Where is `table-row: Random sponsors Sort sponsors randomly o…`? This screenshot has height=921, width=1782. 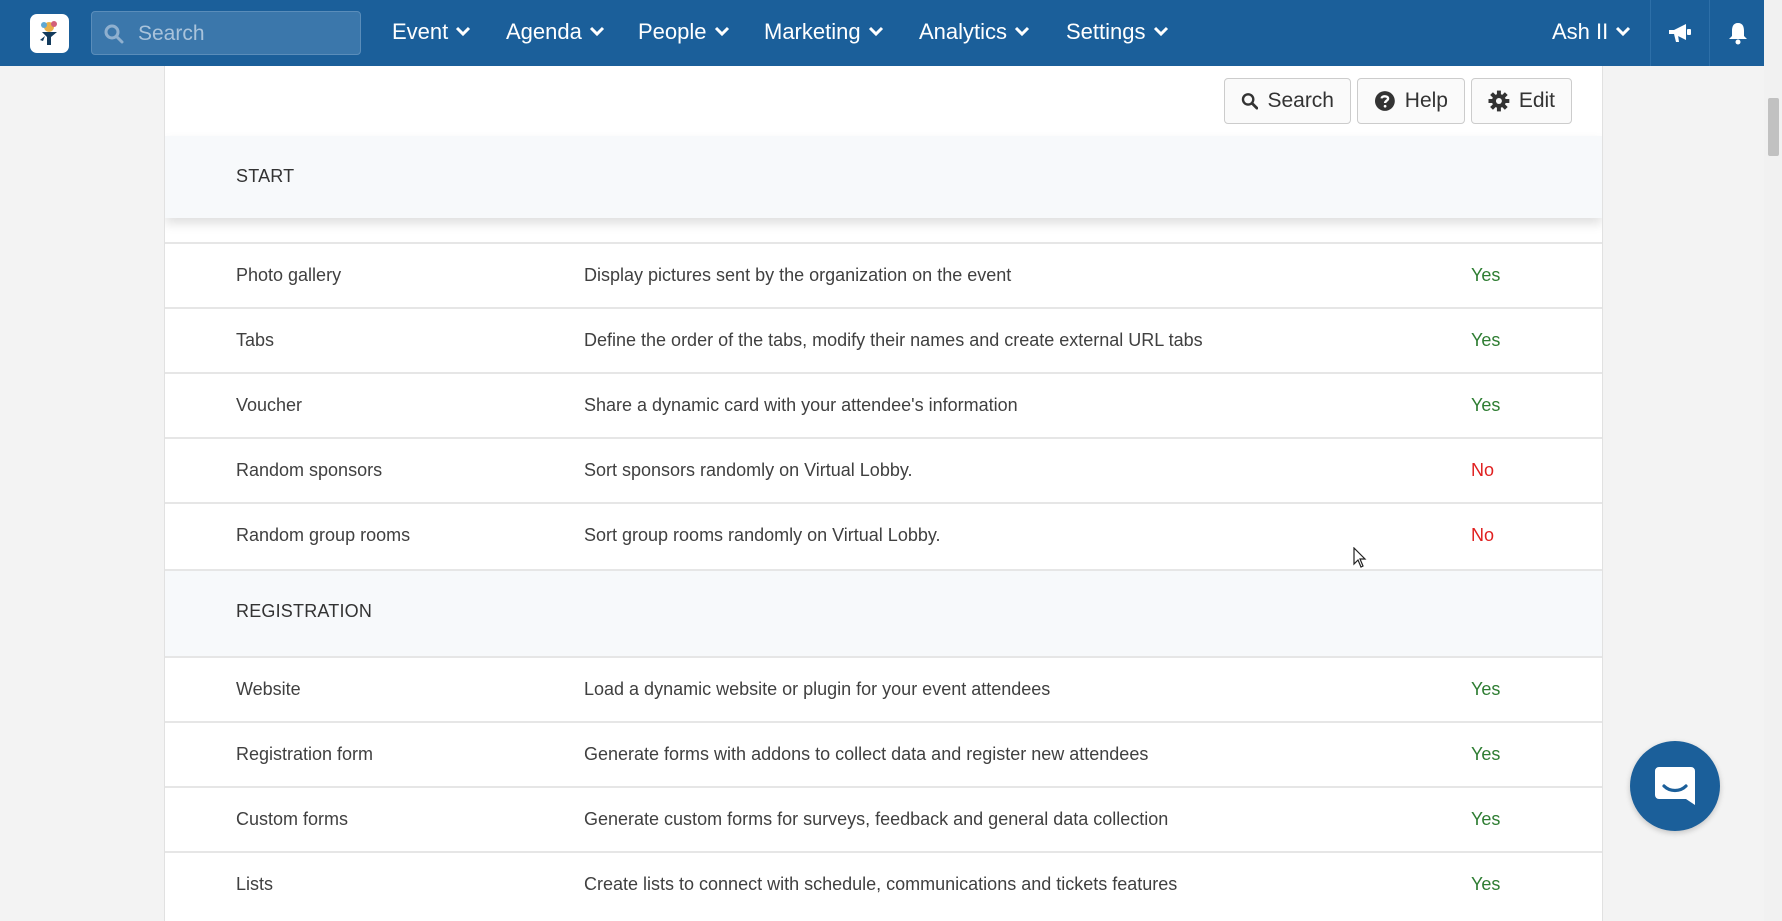
table-row: Random sponsors Sort sponsors randomly o… is located at coordinates (883, 469).